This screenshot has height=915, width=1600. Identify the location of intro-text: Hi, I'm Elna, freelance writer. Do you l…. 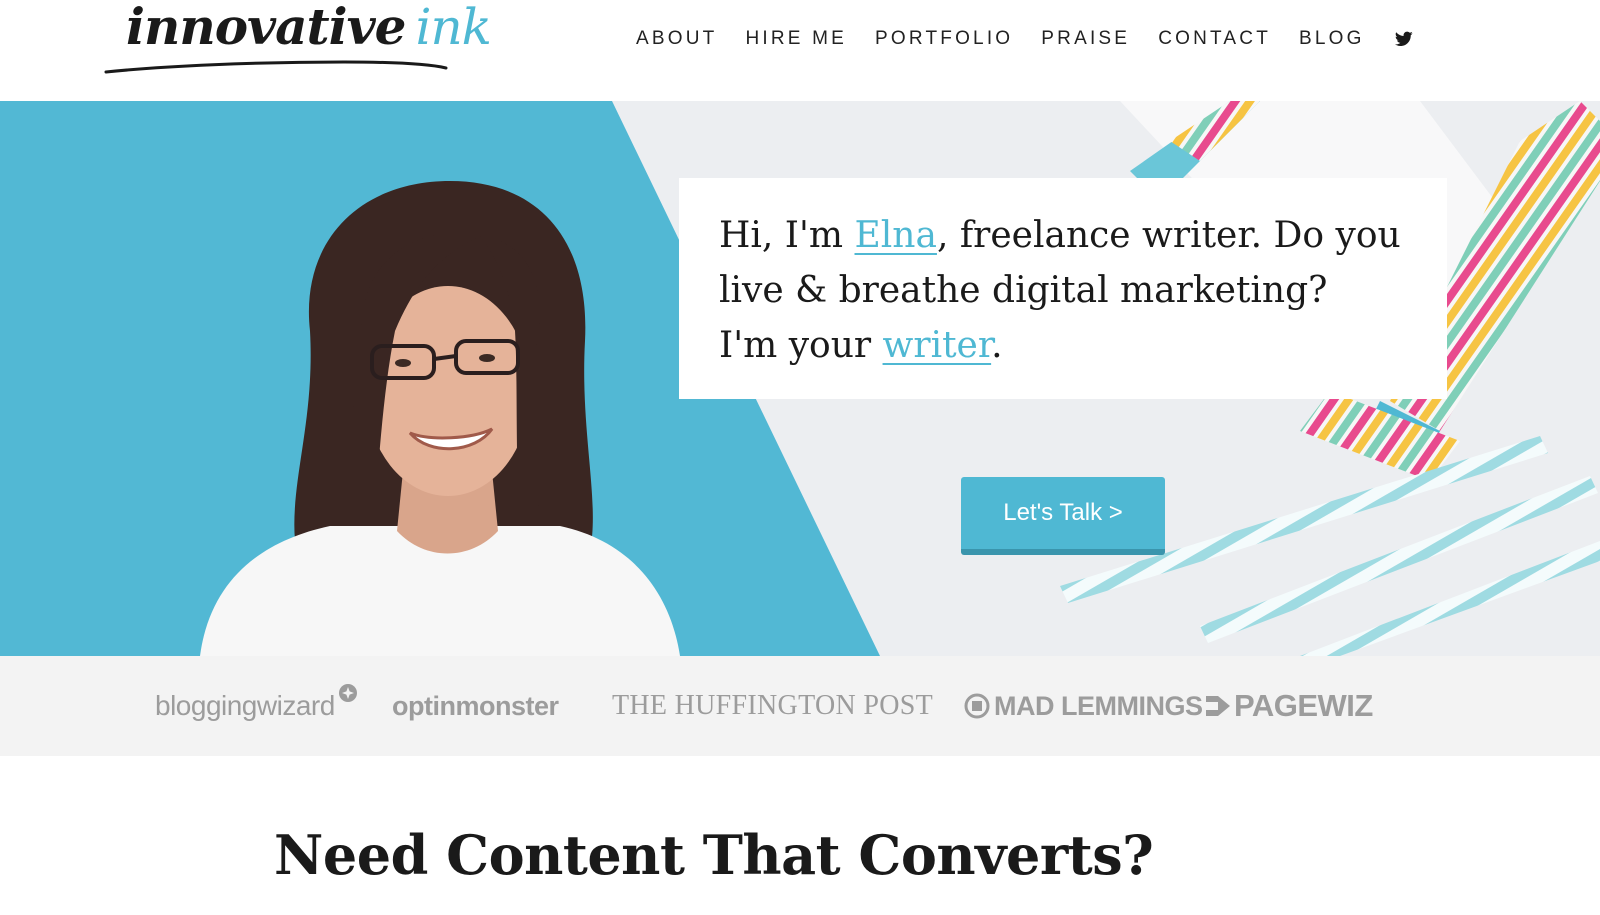
(1063, 290).